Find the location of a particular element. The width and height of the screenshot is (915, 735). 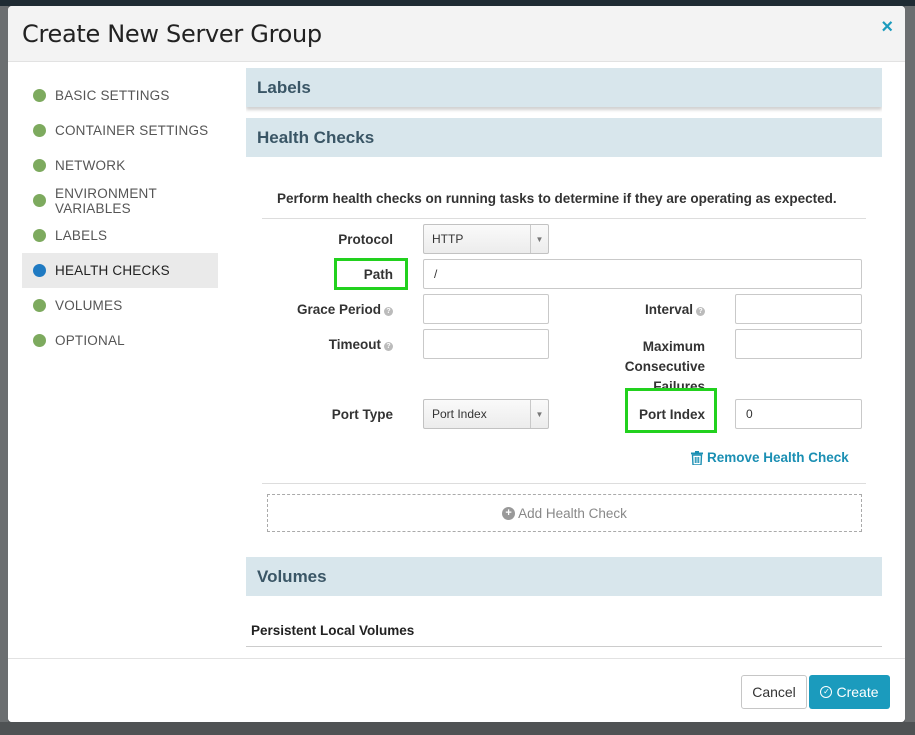

persistent-local-volumes-heading: Persistent Local Volumes is located at coordinates (333, 630).